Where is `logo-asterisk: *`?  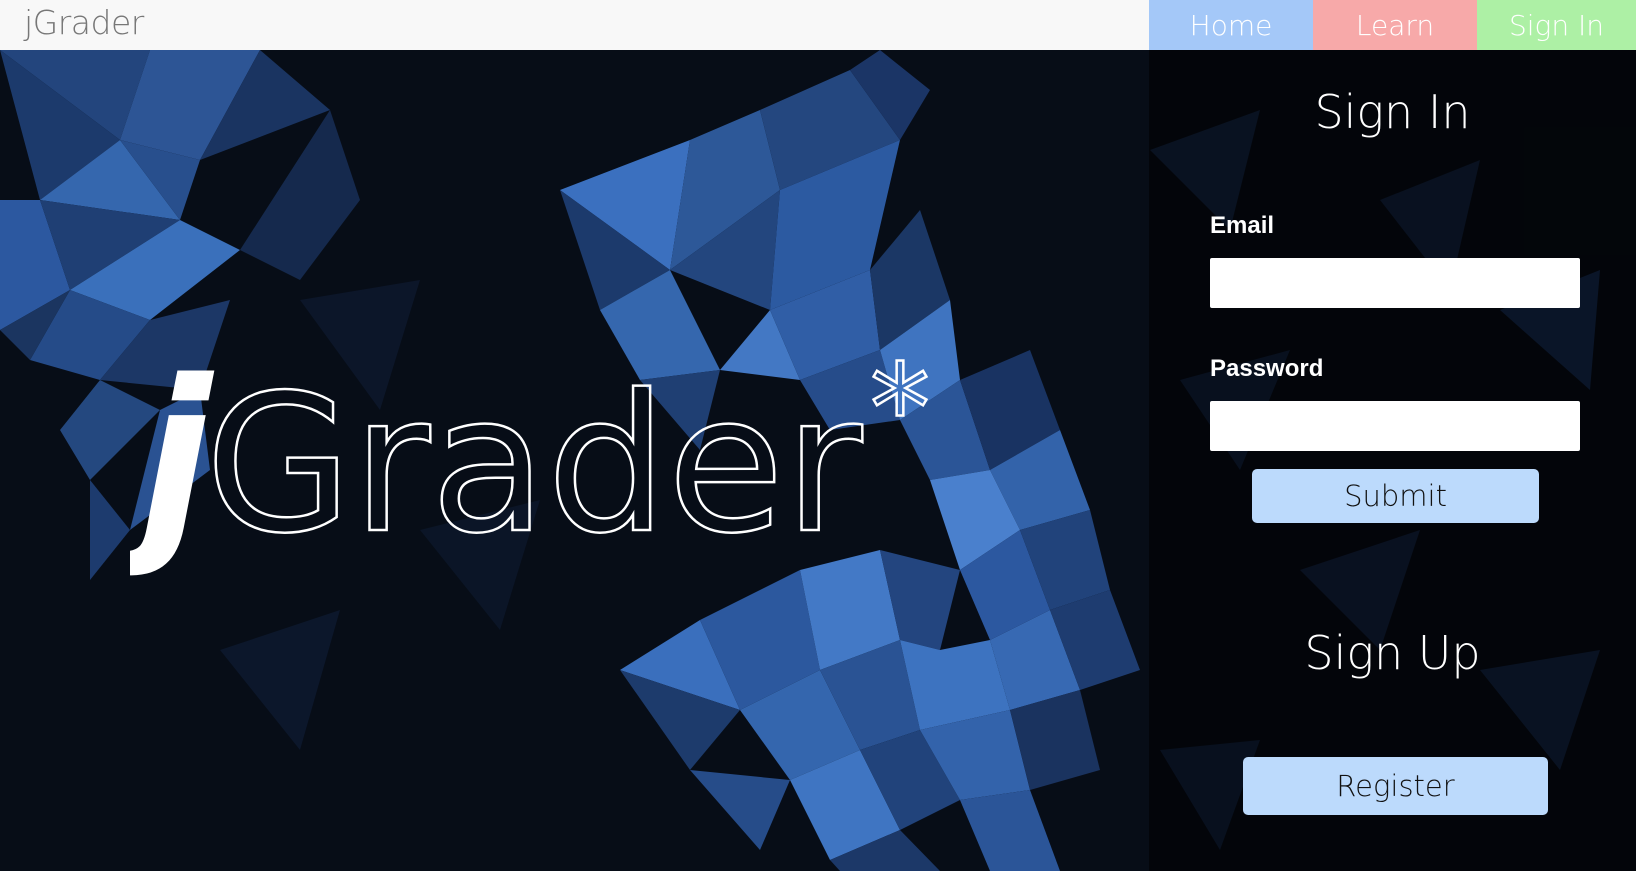 logo-asterisk: * is located at coordinates (900, 409).